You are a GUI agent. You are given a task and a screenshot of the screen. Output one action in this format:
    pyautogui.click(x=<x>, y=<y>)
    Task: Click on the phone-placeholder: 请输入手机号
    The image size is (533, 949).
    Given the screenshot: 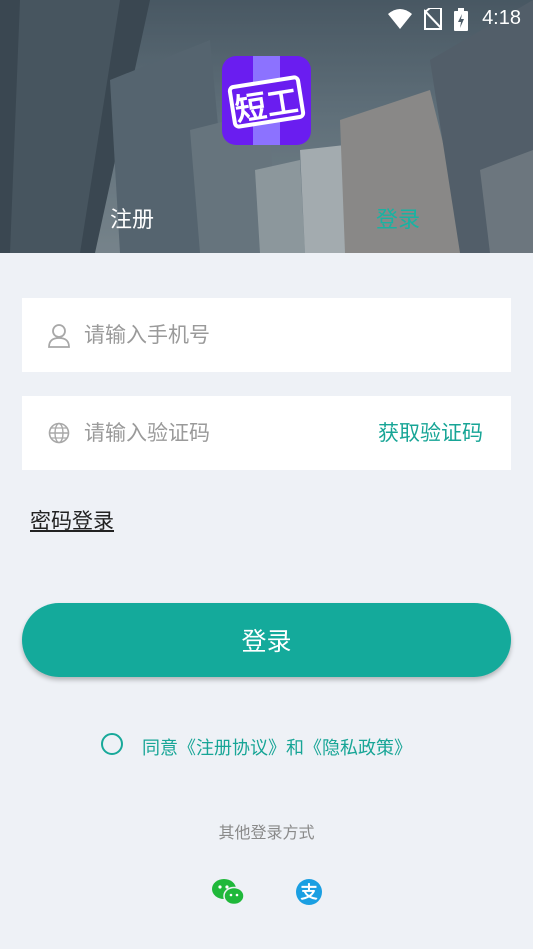 What is the action you would take?
    pyautogui.click(x=147, y=335)
    